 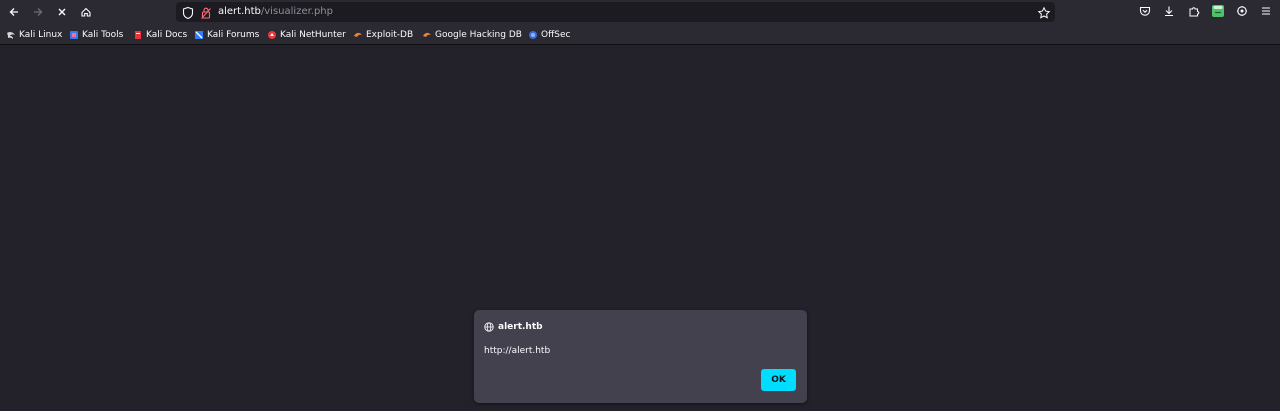 I want to click on bookmark-label: Kali Tools, so click(x=103, y=35).